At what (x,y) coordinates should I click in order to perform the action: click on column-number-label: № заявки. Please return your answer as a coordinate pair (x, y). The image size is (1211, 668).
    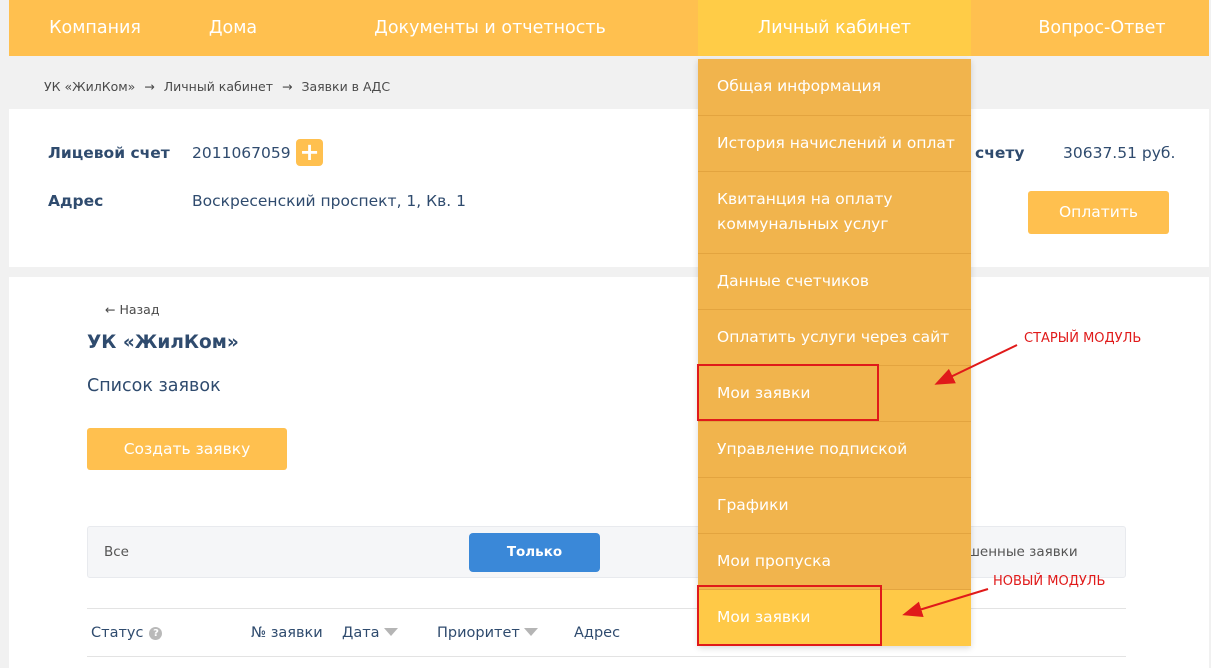
    Looking at the image, I should click on (287, 633).